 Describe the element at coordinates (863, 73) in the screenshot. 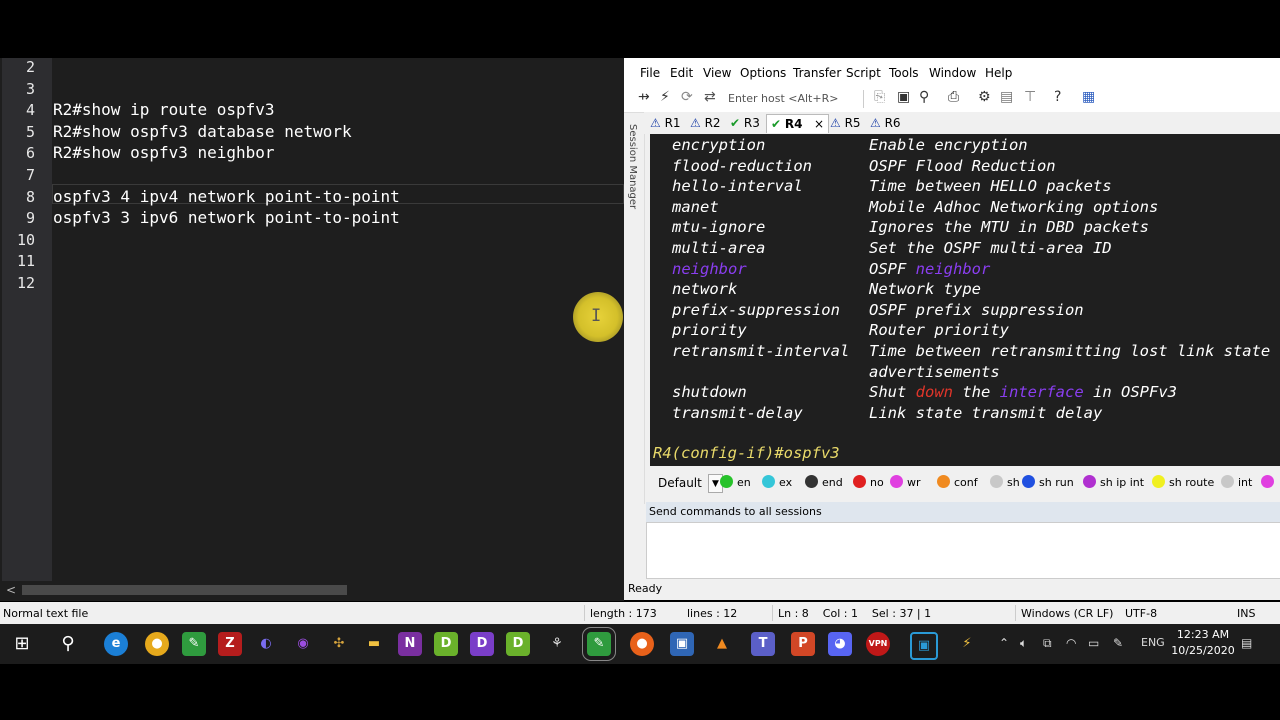

I see `menu-script: Script` at that location.